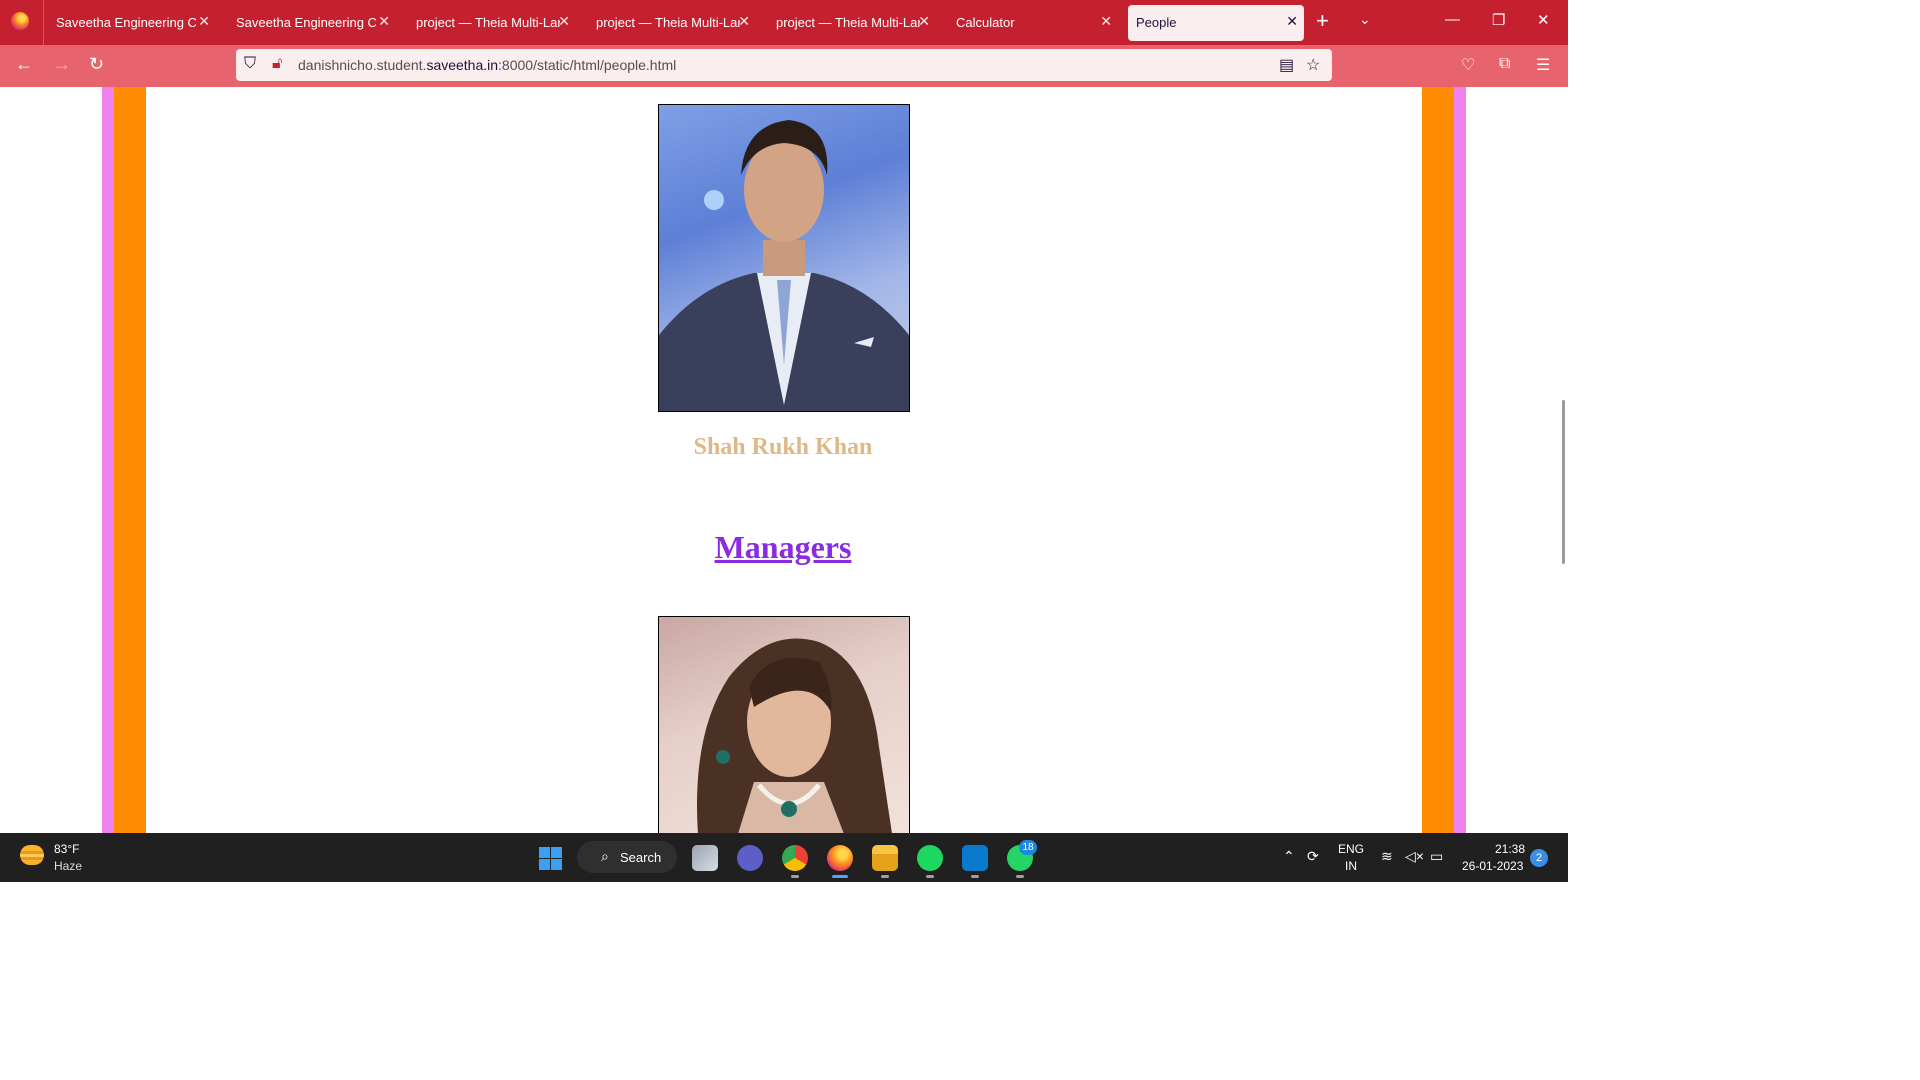 Image resolution: width=1920 pixels, height=1080 pixels. Describe the element at coordinates (1365, 19) in the screenshot. I see `list-all-tabs-icon: ⌄` at that location.